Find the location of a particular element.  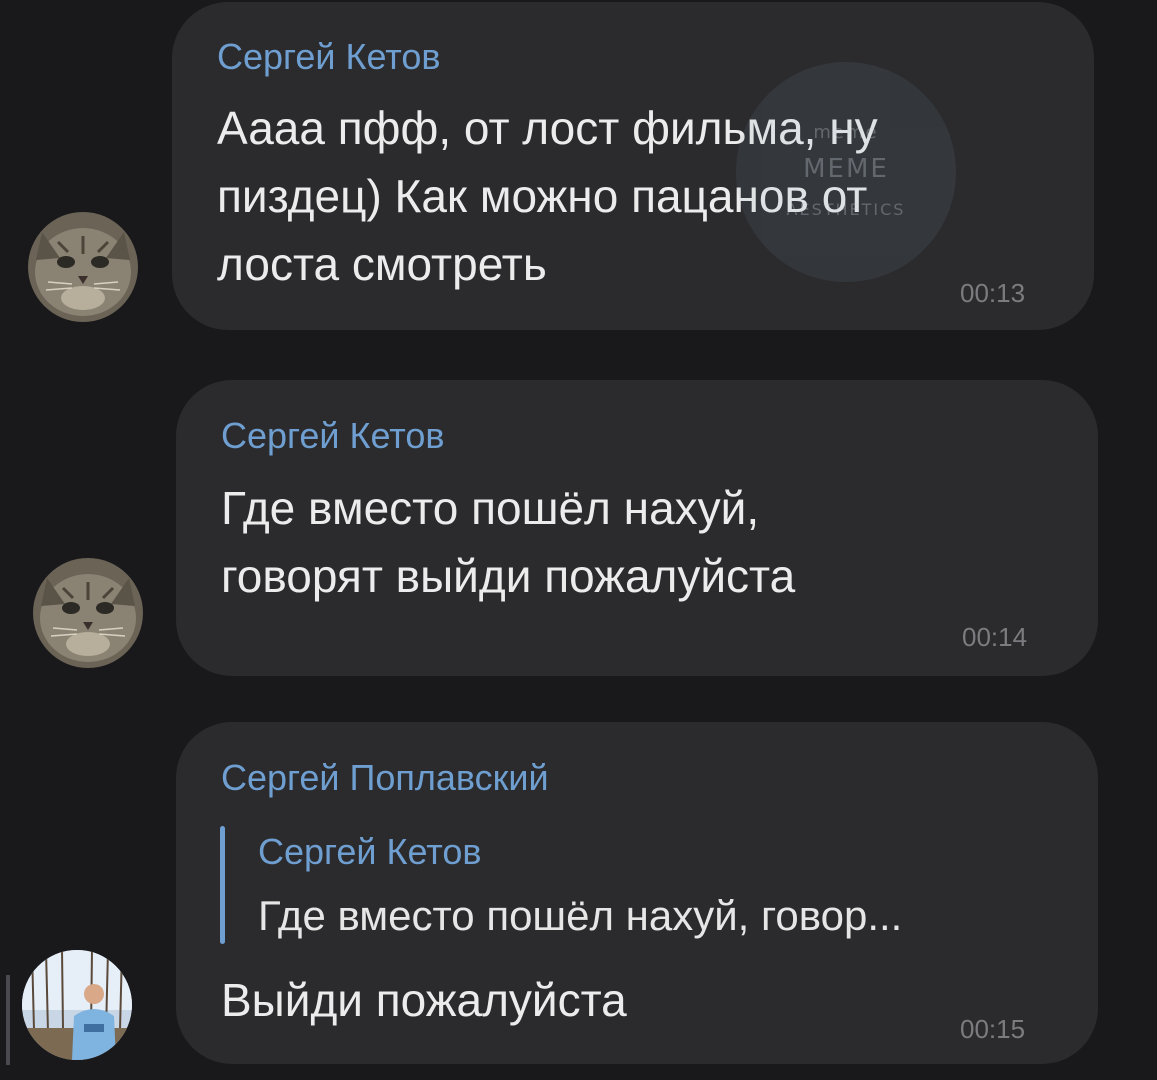

watermark-line: AESTHETICS is located at coordinates (846, 209).